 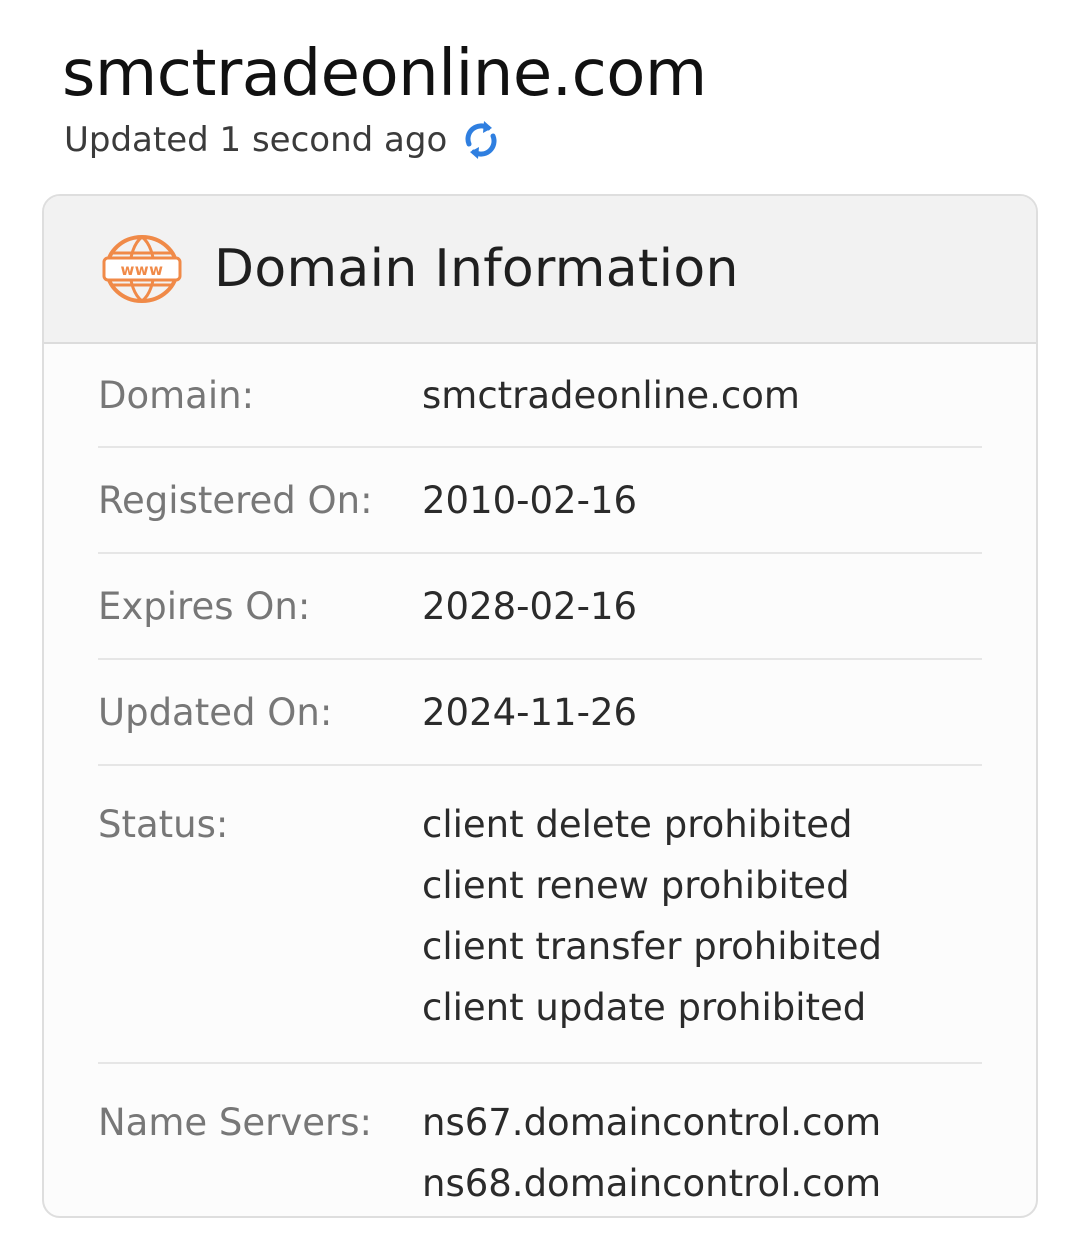 I want to click on row-label: Name Servers:, so click(x=235, y=1122).